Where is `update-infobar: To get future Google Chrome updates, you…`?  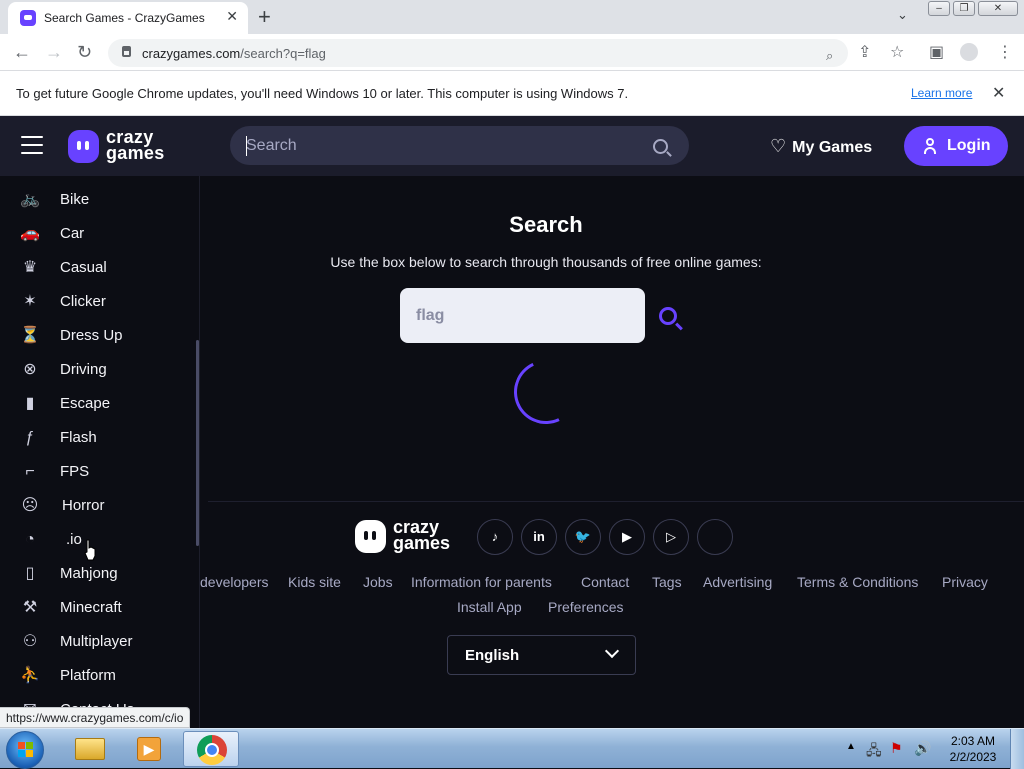 update-infobar: To get future Google Chrome updates, you… is located at coordinates (512, 93).